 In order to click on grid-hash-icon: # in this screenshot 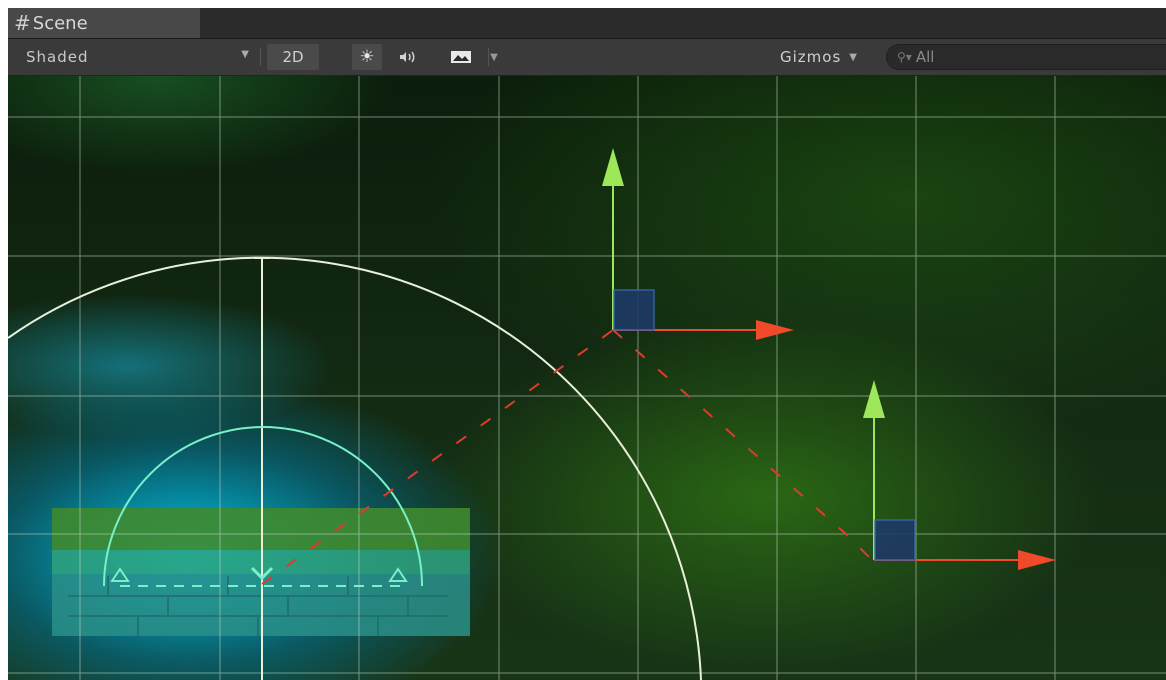, I will do `click(22, 23)`.